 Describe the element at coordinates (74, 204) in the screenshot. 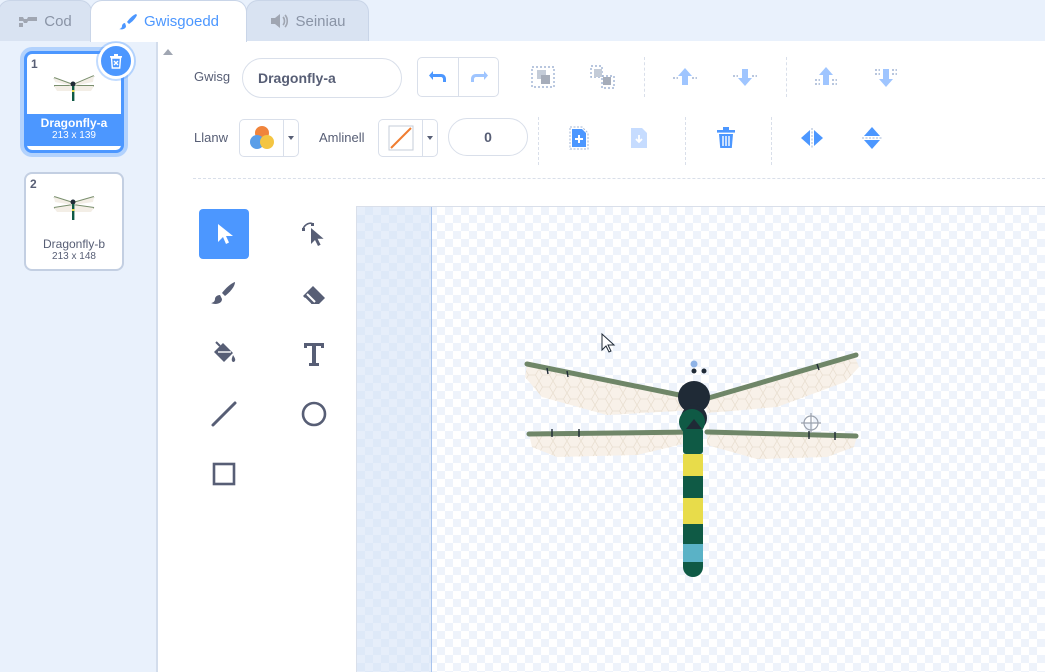

I see `costume-thumbnail` at that location.